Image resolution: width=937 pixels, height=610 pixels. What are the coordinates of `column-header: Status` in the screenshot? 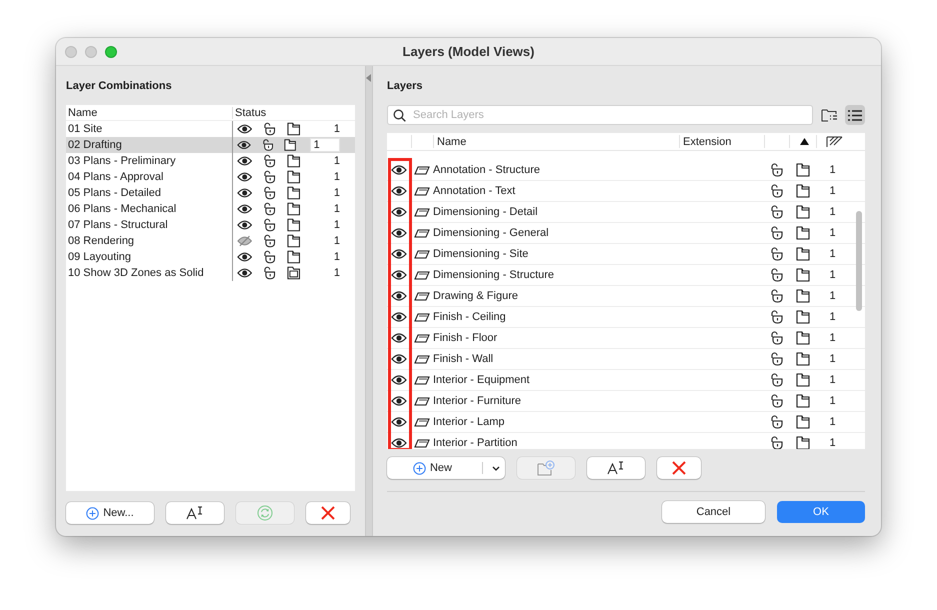 It's located at (286, 112).